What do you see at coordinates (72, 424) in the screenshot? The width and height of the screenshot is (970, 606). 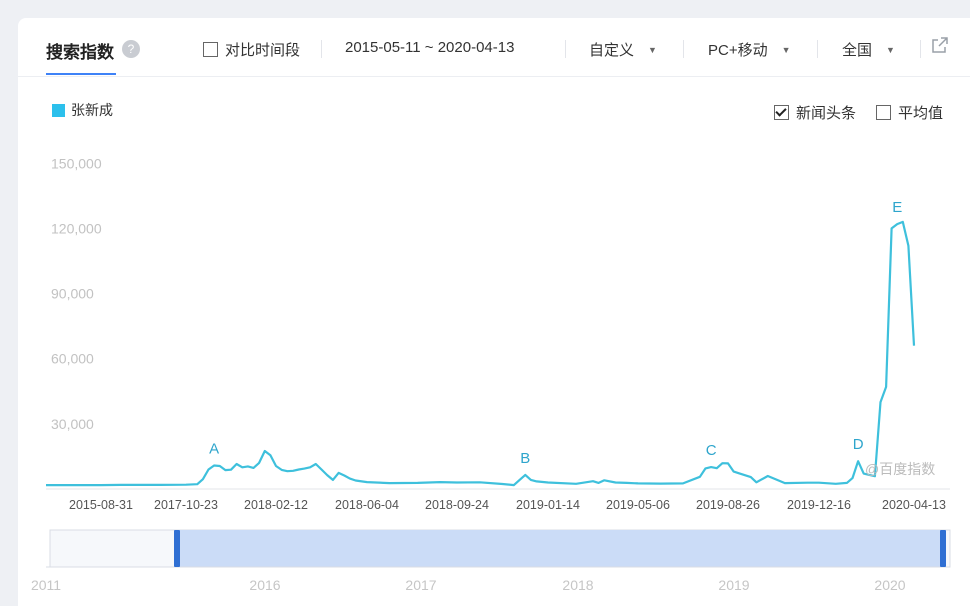 I see `y-tick-label: 30,000` at bounding box center [72, 424].